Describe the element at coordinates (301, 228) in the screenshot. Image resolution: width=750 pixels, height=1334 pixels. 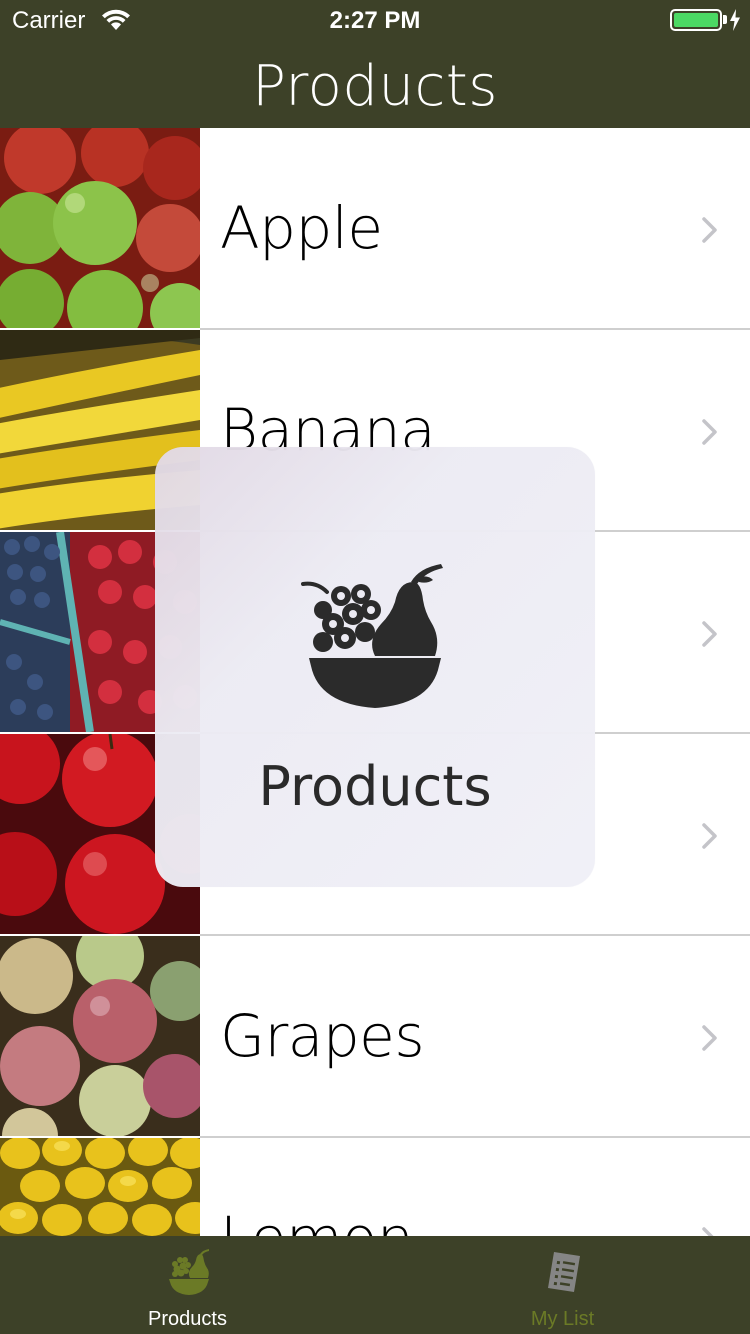
I see `product-label: Apple` at that location.